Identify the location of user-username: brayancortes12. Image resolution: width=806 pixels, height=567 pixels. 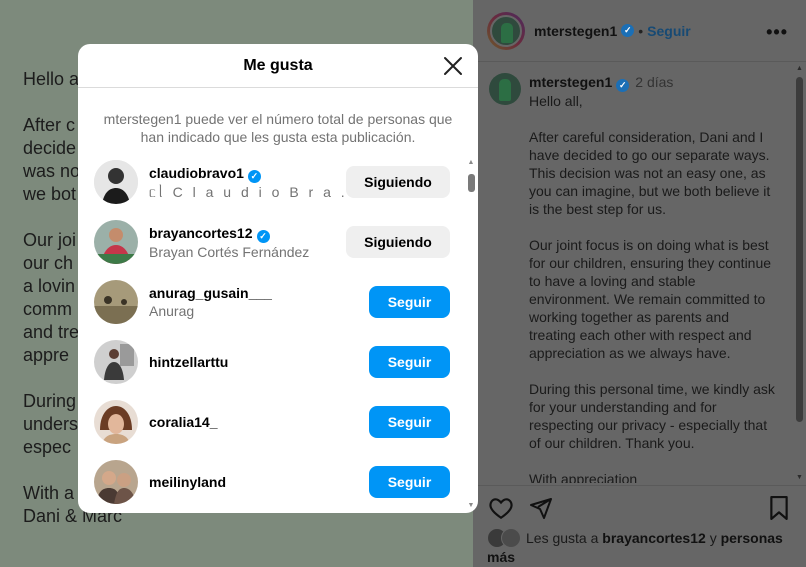
(201, 233).